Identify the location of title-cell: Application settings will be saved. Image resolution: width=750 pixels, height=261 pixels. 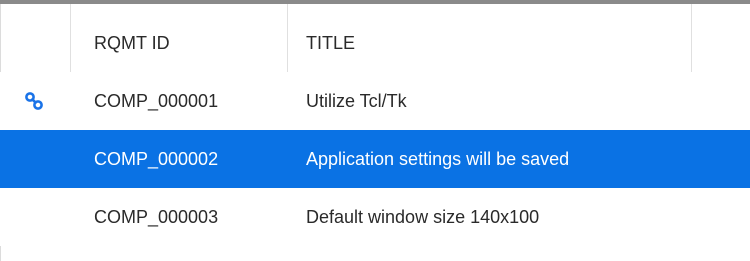
(438, 158).